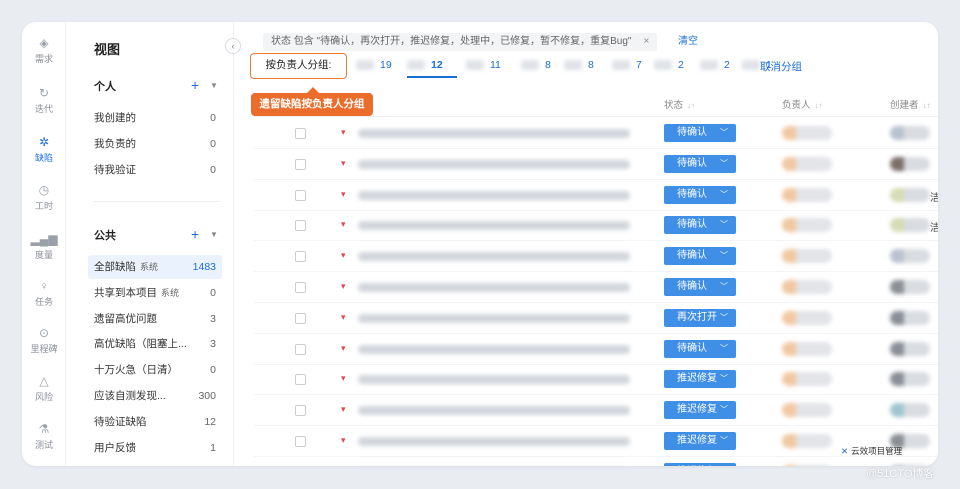 Image resolution: width=960 pixels, height=489 pixels. I want to click on view-item: 高优缺陷（阻塞上... 3, so click(155, 344).